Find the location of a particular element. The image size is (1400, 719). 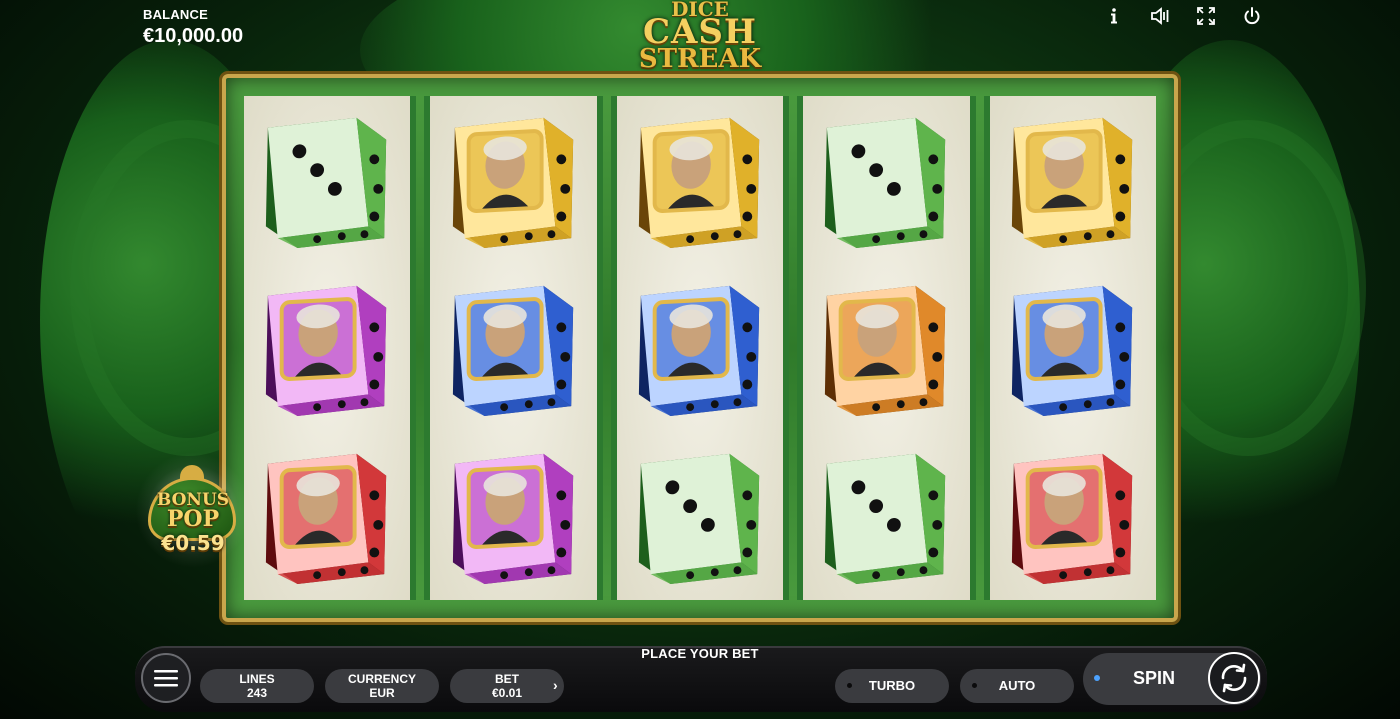

balance-value: €10,000.00 is located at coordinates (193, 36).